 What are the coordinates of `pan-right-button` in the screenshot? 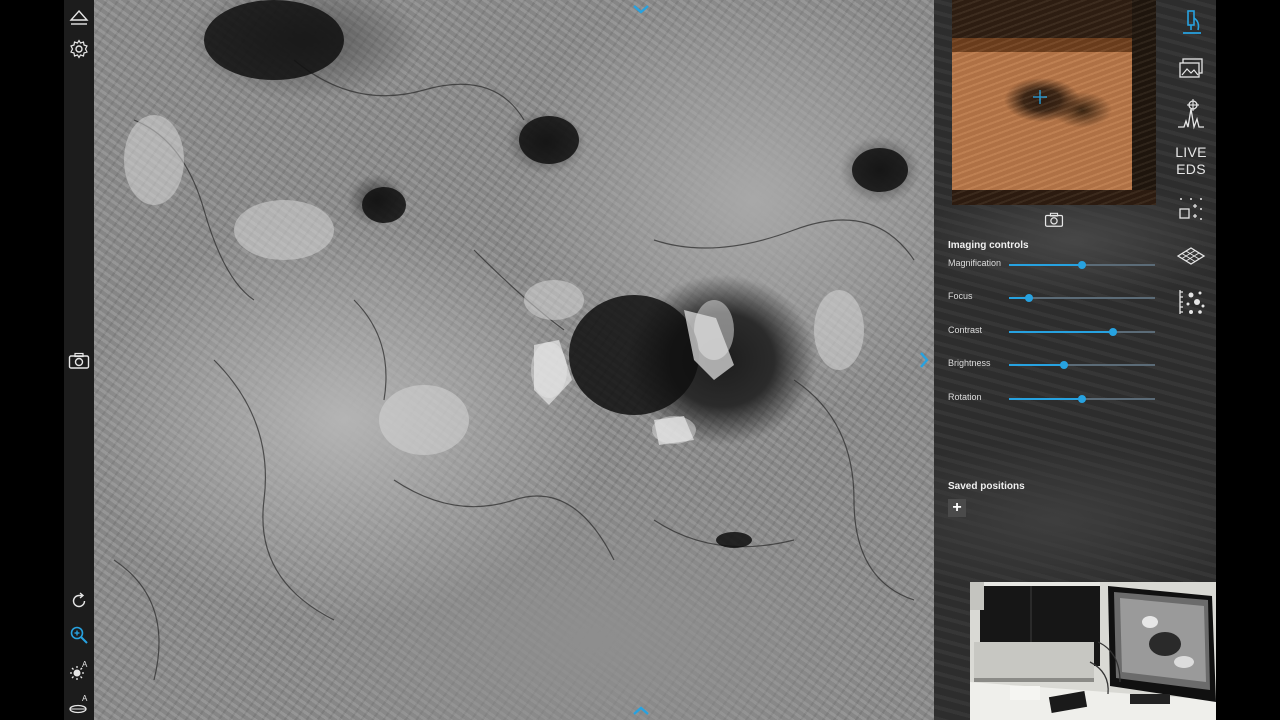 It's located at (924, 360).